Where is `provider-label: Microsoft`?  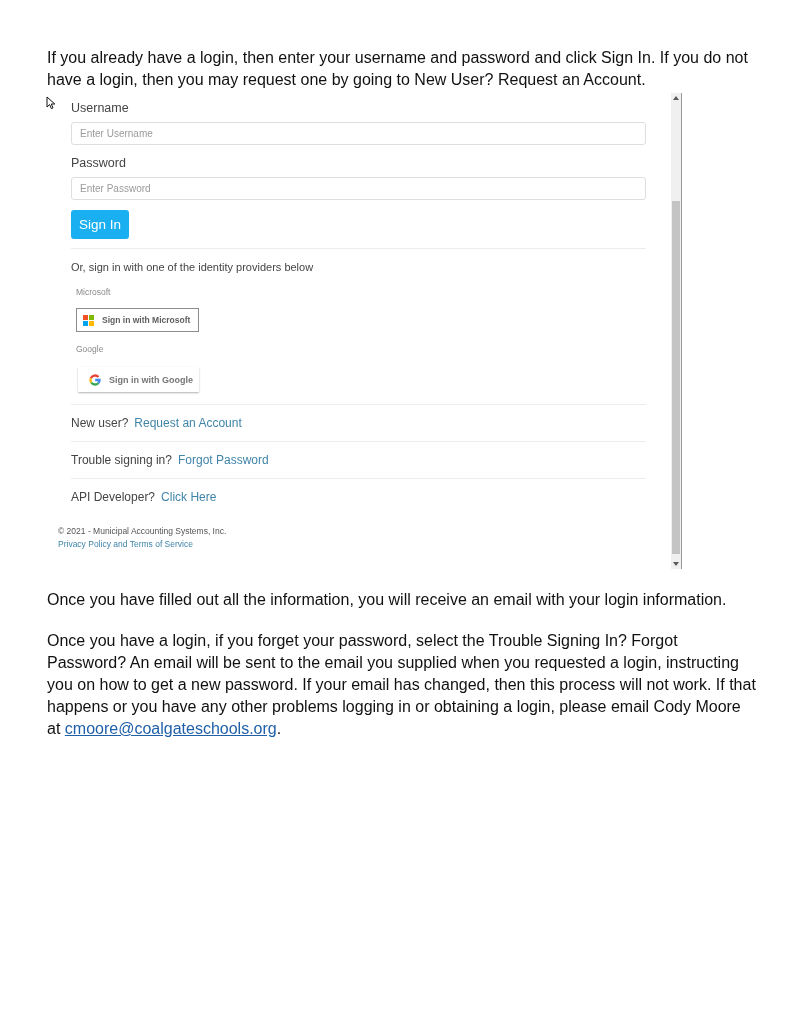 provider-label: Microsoft is located at coordinates (93, 292).